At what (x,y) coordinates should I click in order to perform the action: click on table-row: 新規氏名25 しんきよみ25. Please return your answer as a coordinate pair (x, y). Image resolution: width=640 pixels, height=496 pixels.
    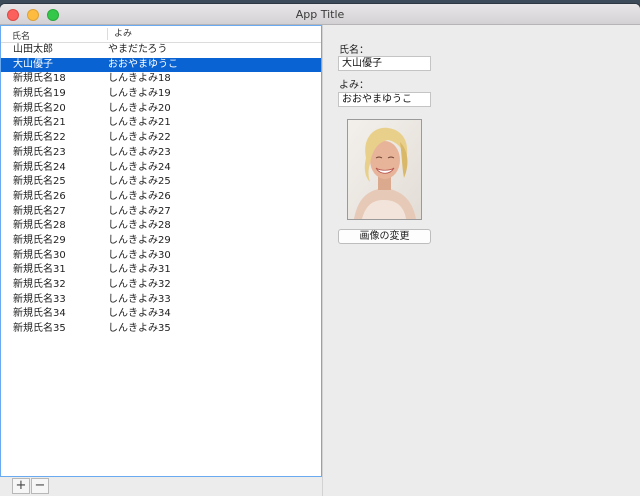
    Looking at the image, I should click on (161, 182).